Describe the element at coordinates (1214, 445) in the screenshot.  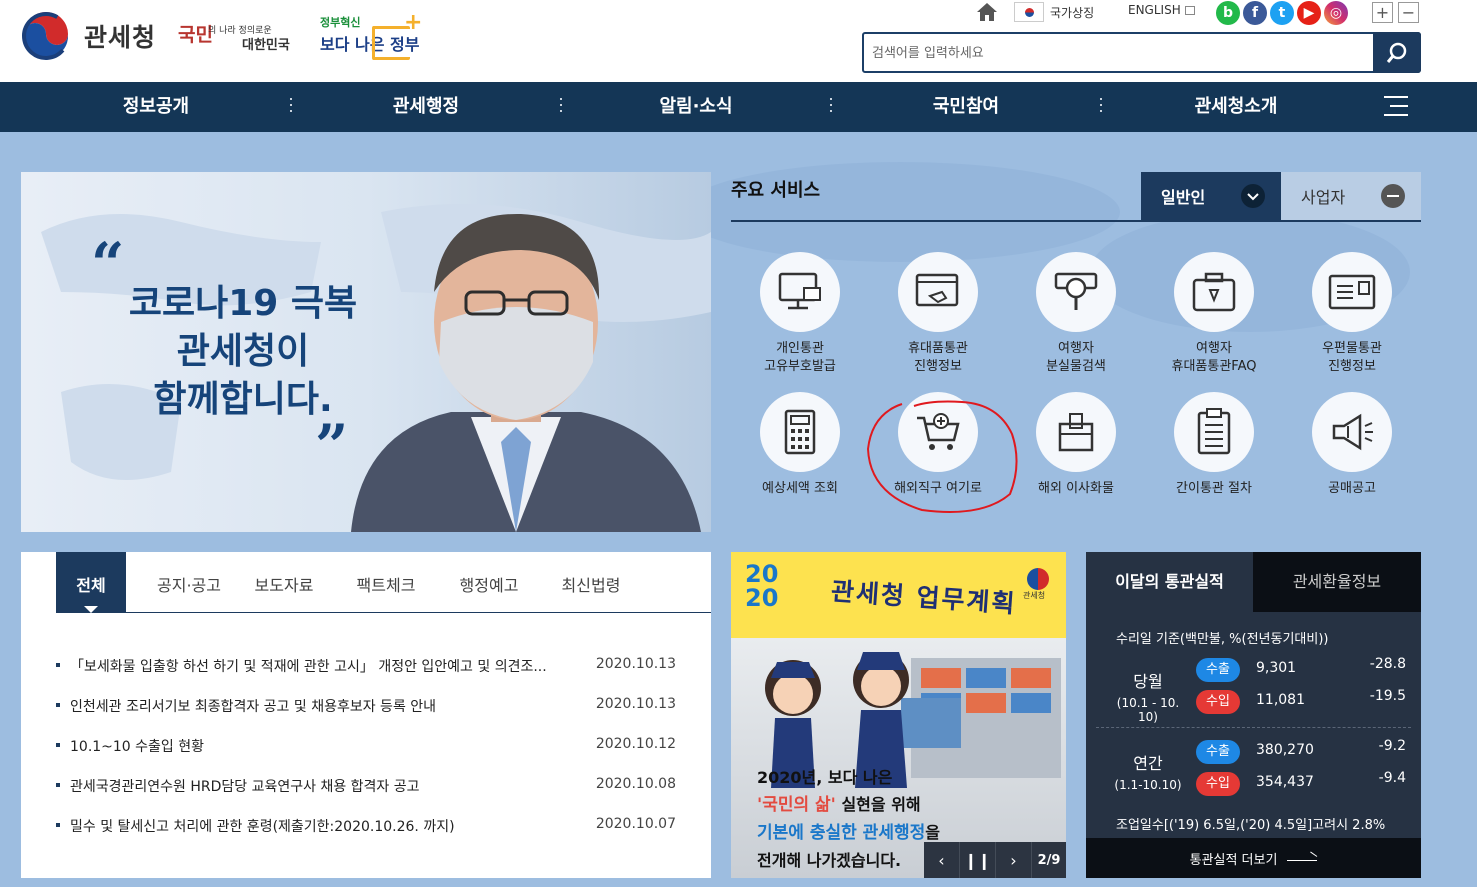
I see `service-simple-clearance: 간이통관 절차` at that location.